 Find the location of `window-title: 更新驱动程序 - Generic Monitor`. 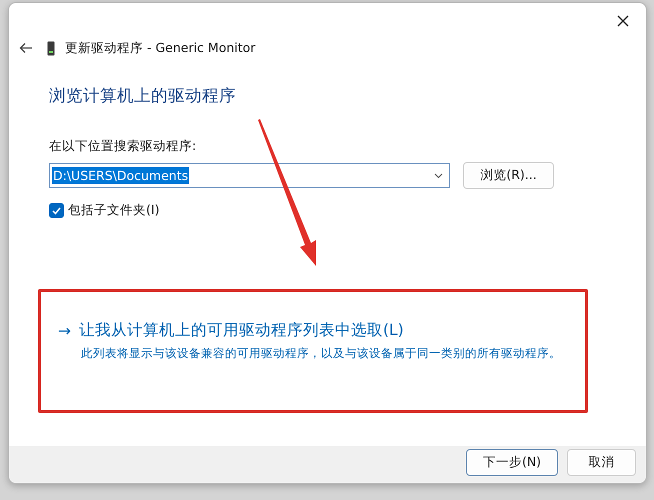

window-title: 更新驱动程序 - Generic Monitor is located at coordinates (160, 48).